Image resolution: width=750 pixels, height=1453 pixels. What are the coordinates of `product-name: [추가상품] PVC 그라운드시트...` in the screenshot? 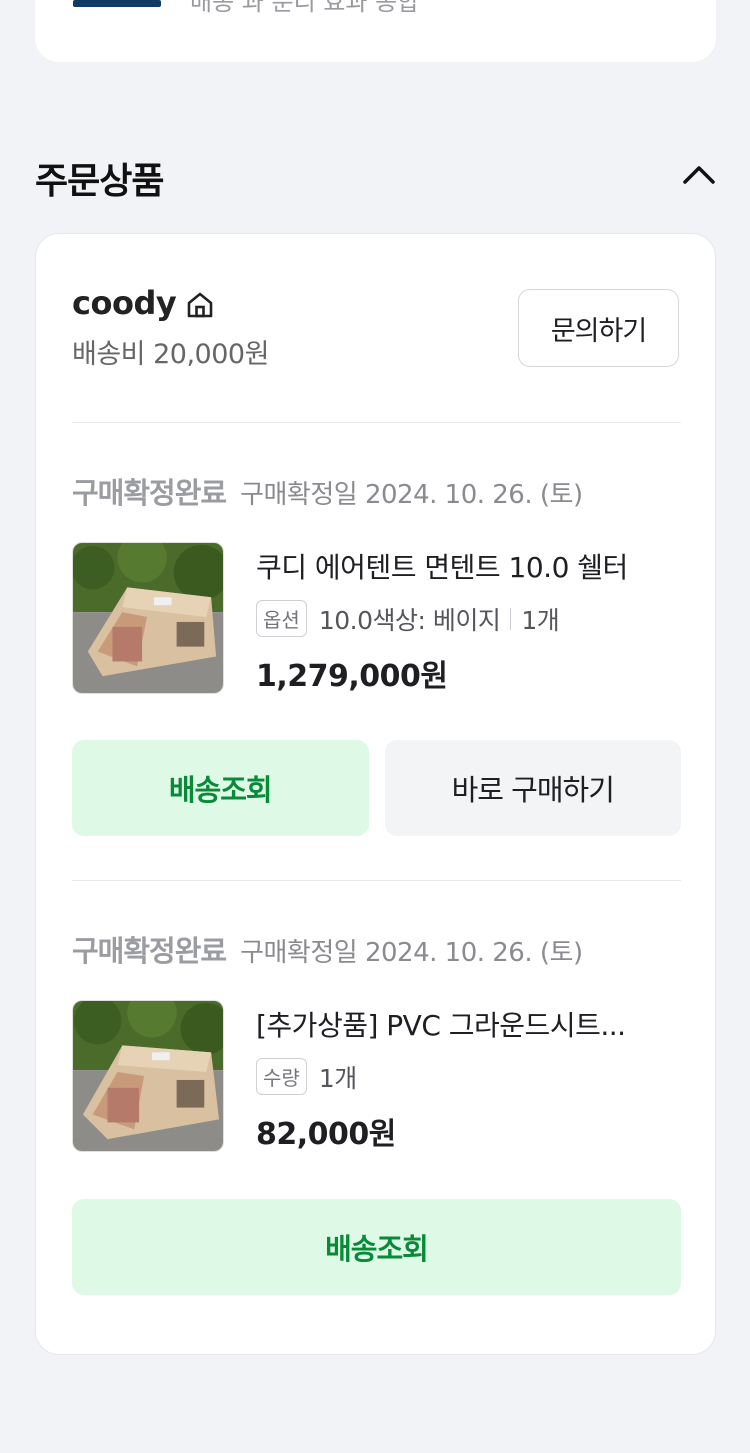 It's located at (468, 1024).